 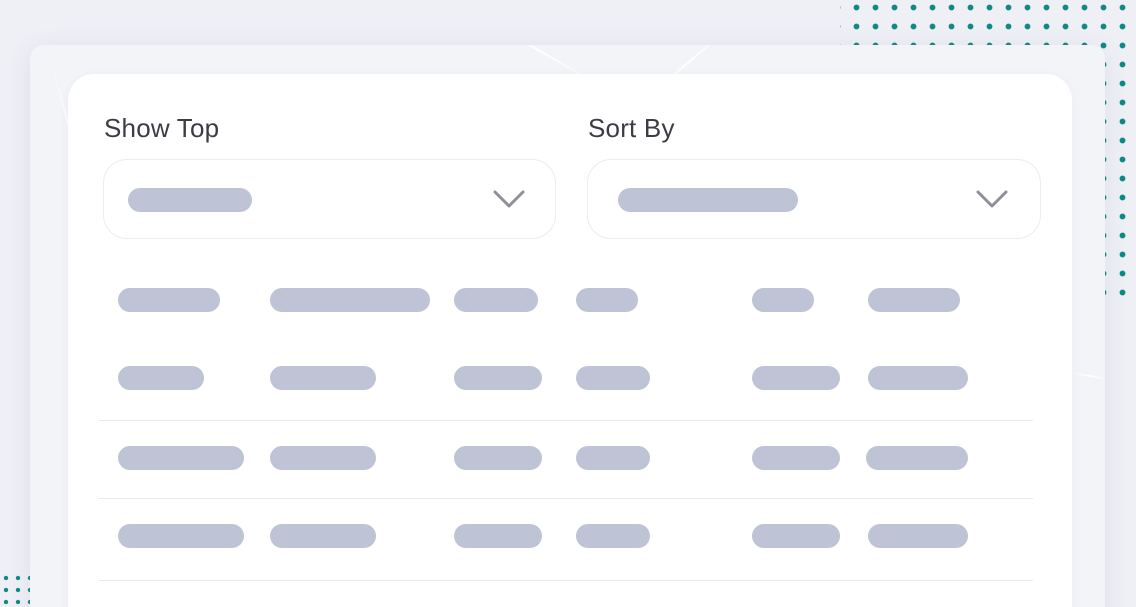 What do you see at coordinates (708, 200) in the screenshot?
I see `sort-by-value-placeholder` at bounding box center [708, 200].